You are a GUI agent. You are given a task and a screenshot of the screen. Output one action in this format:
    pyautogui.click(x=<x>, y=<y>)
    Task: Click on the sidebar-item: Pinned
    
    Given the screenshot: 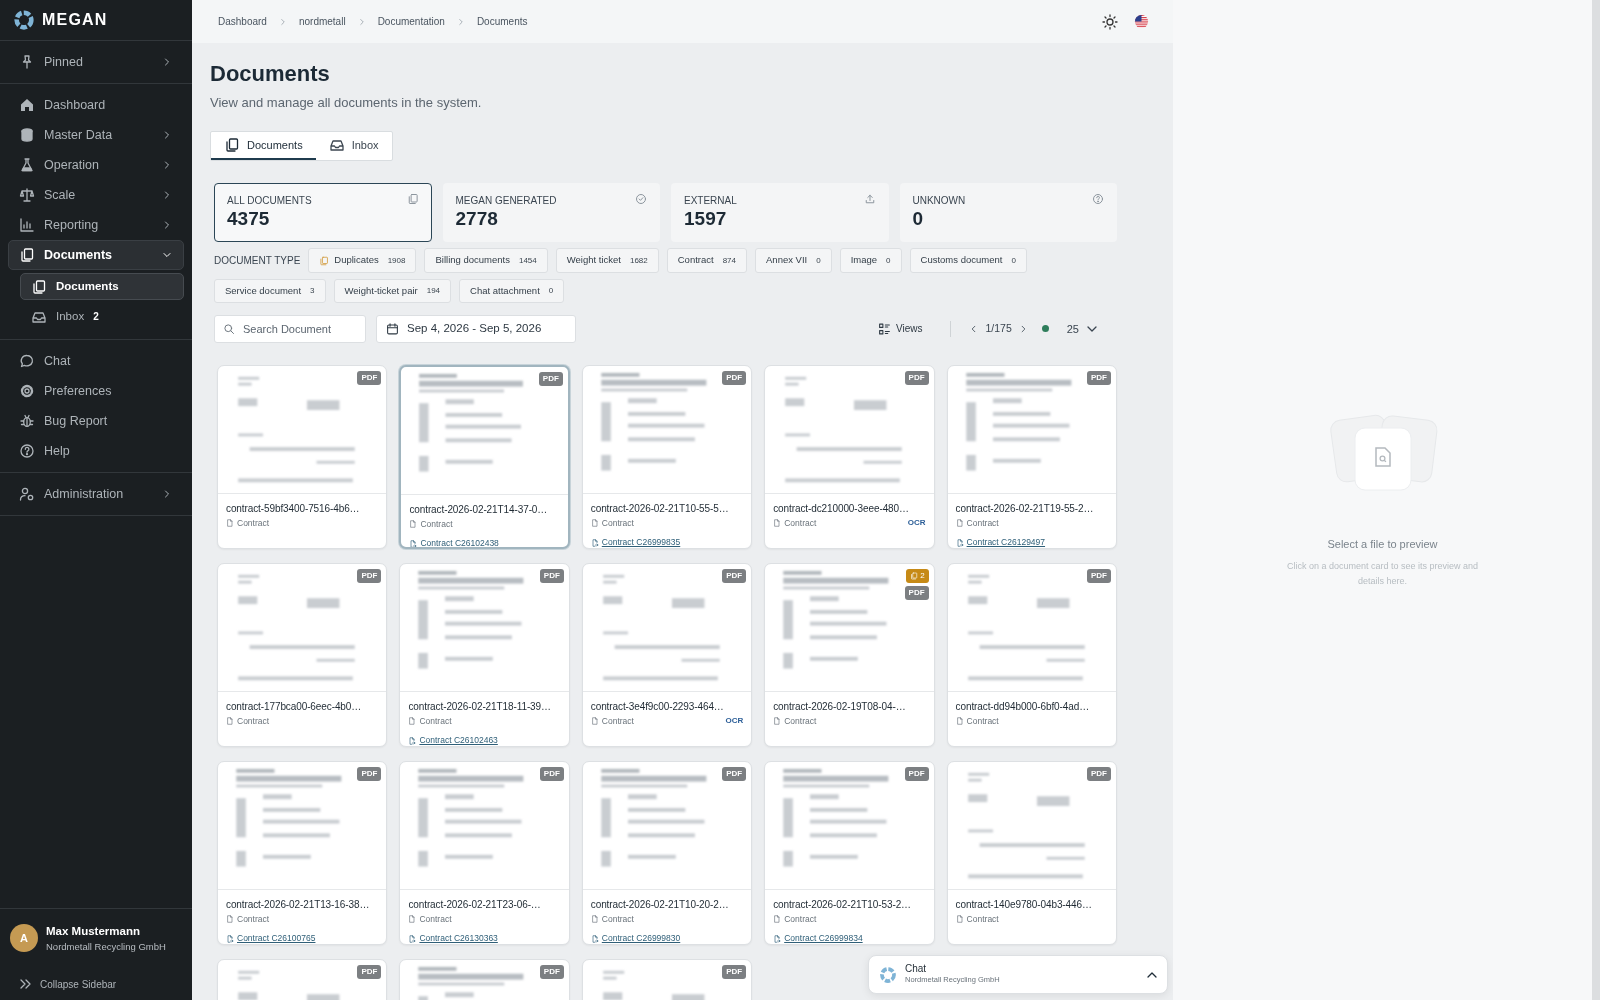 What is the action you would take?
    pyautogui.click(x=96, y=62)
    